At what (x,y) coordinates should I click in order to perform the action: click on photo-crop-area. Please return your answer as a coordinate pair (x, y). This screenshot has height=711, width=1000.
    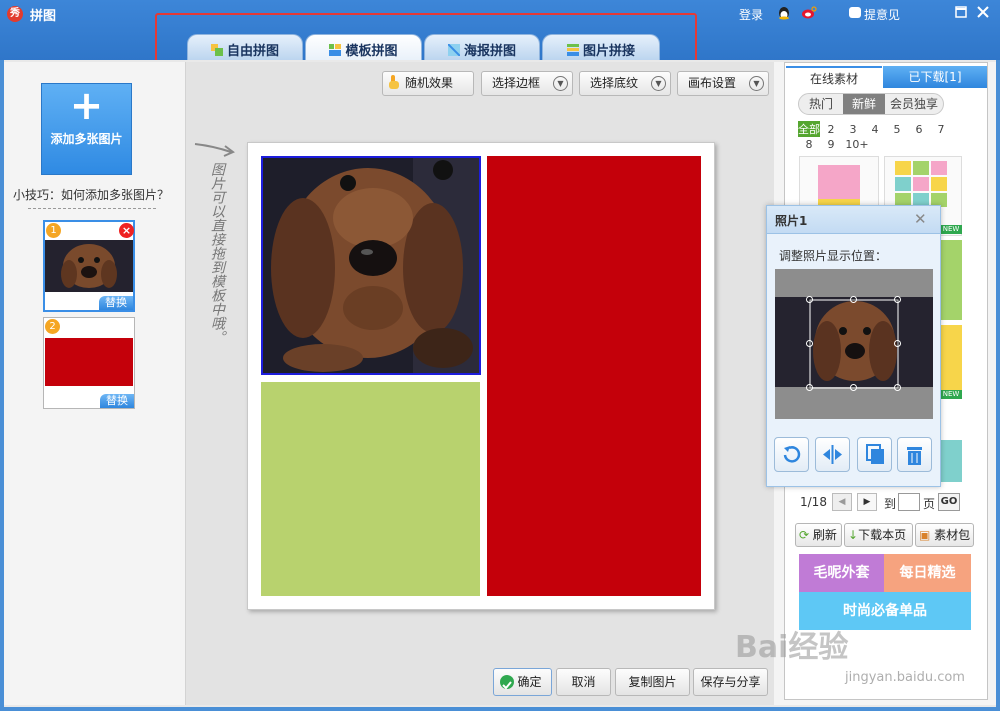
    Looking at the image, I should click on (854, 344).